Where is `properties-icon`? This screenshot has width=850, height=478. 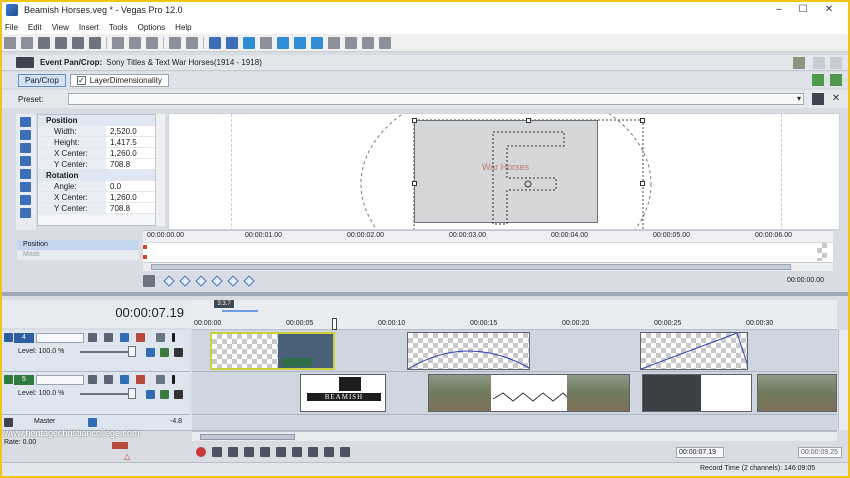 properties-icon is located at coordinates (95, 42).